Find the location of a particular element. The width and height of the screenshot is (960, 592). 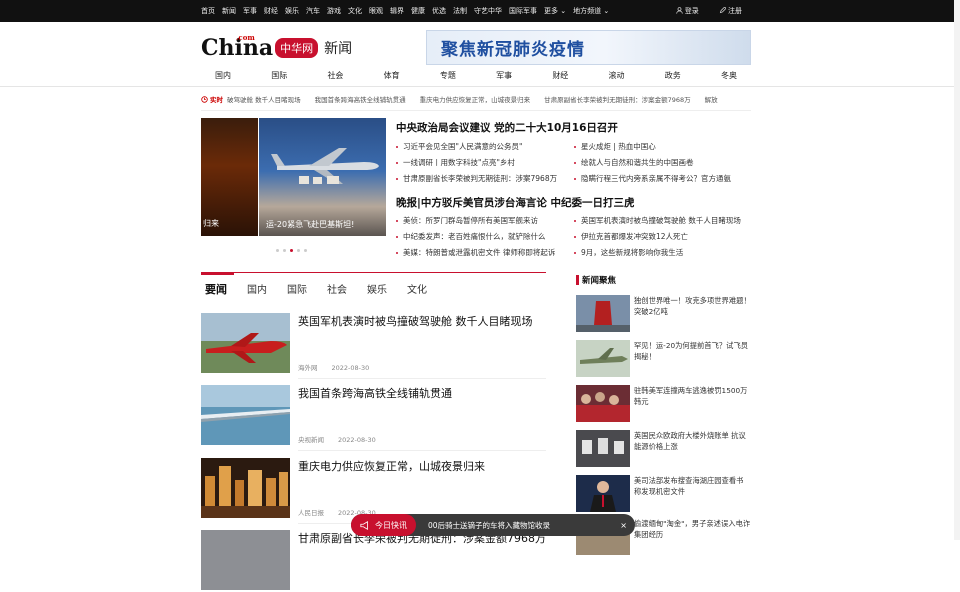

ticker-item: 解放 is located at coordinates (711, 100).